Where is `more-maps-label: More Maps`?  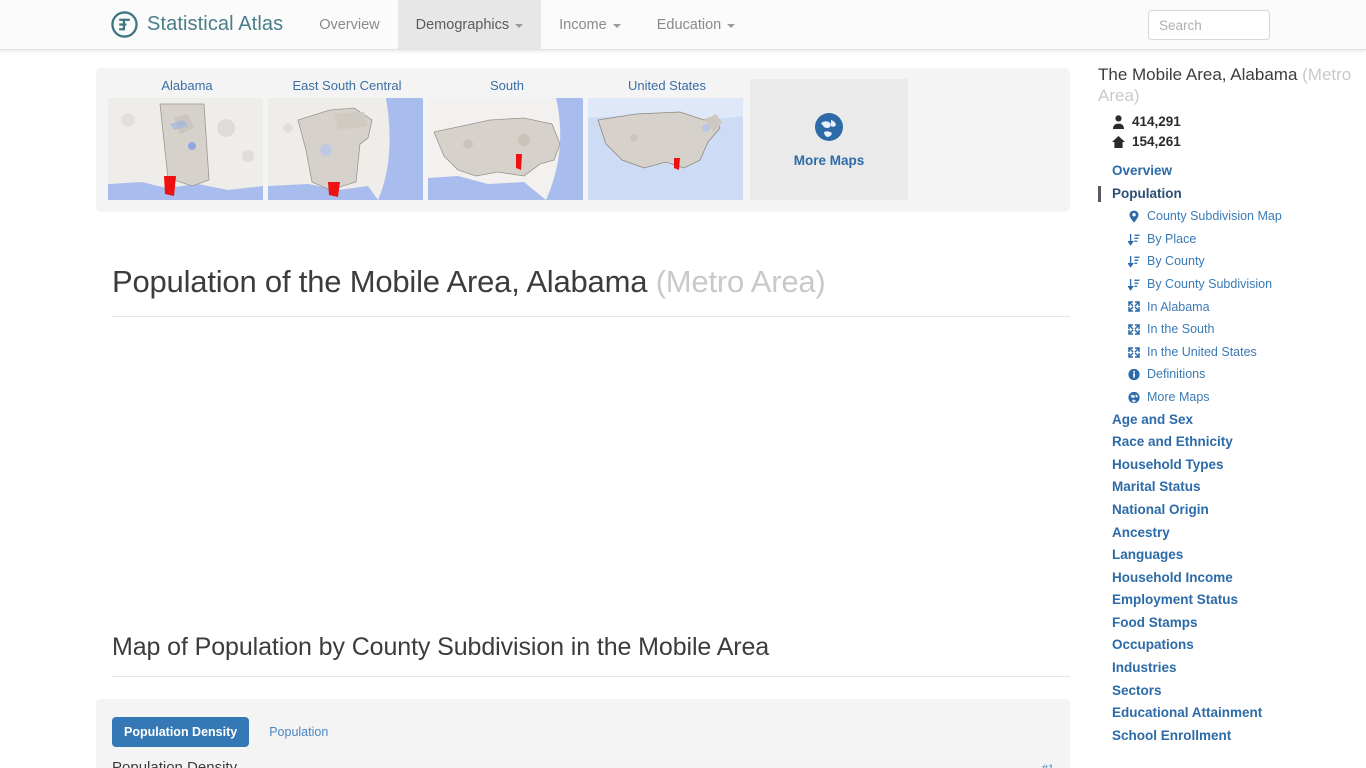
more-maps-label: More Maps is located at coordinates (829, 160).